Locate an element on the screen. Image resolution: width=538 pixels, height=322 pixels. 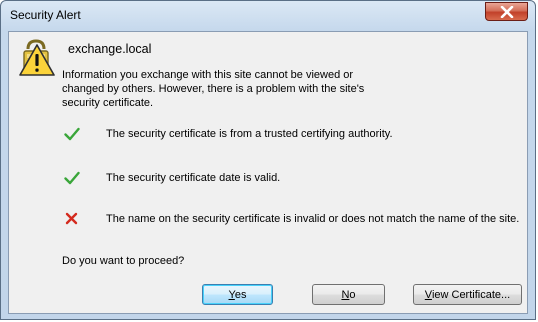
close-button is located at coordinates (506, 11).